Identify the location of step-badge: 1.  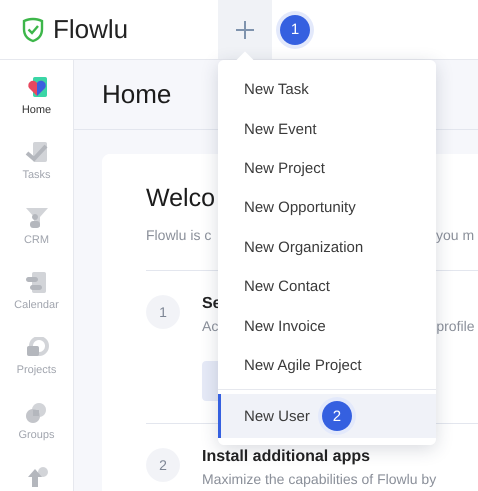
(295, 29).